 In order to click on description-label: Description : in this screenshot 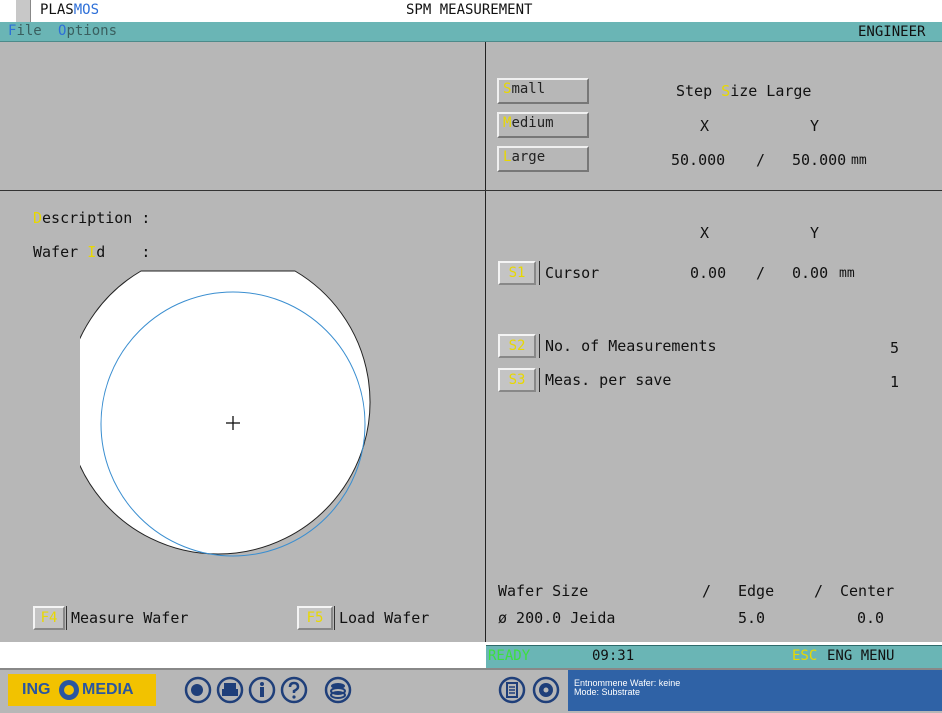, I will do `click(91, 218)`.